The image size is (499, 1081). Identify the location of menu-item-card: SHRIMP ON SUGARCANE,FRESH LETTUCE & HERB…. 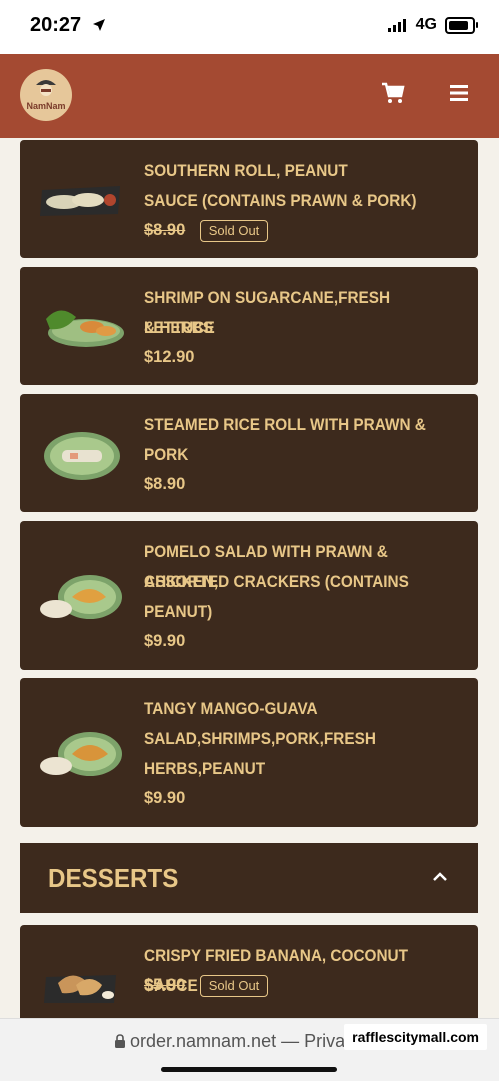
(249, 326).